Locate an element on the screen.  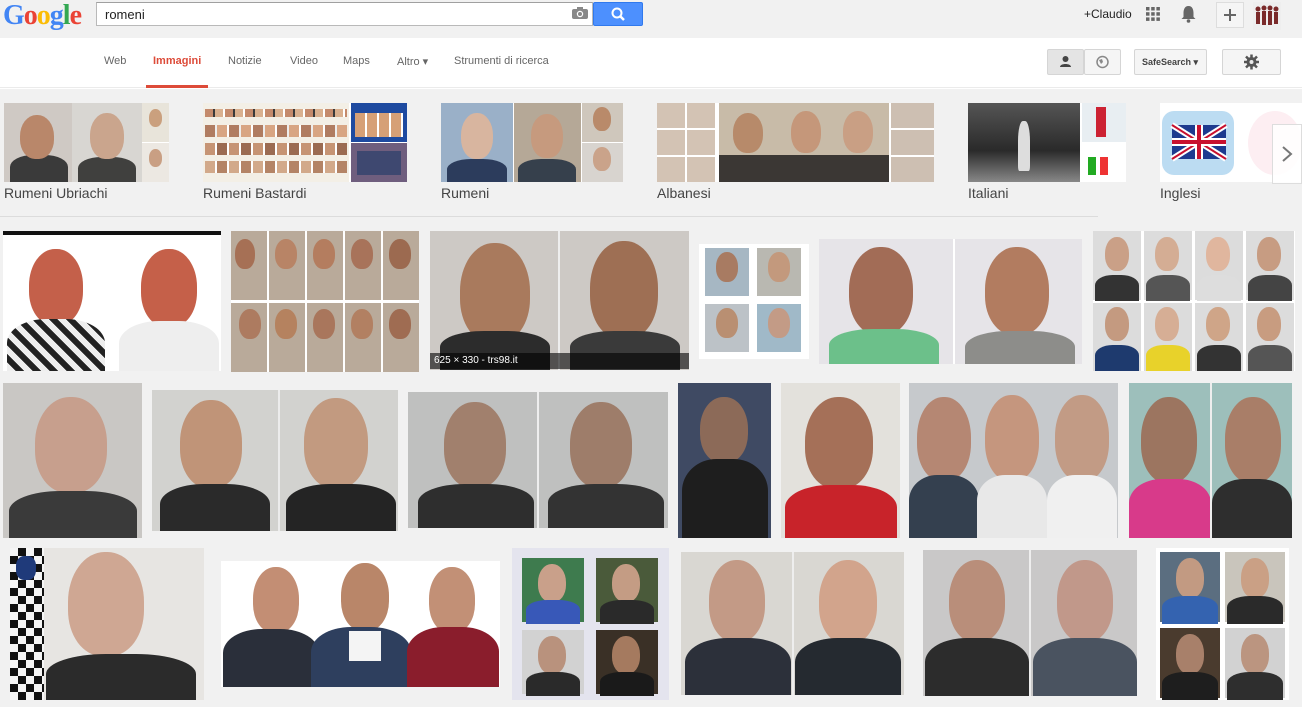
top-bar: Google romeni +Claudio is located at coordinates (651, 19).